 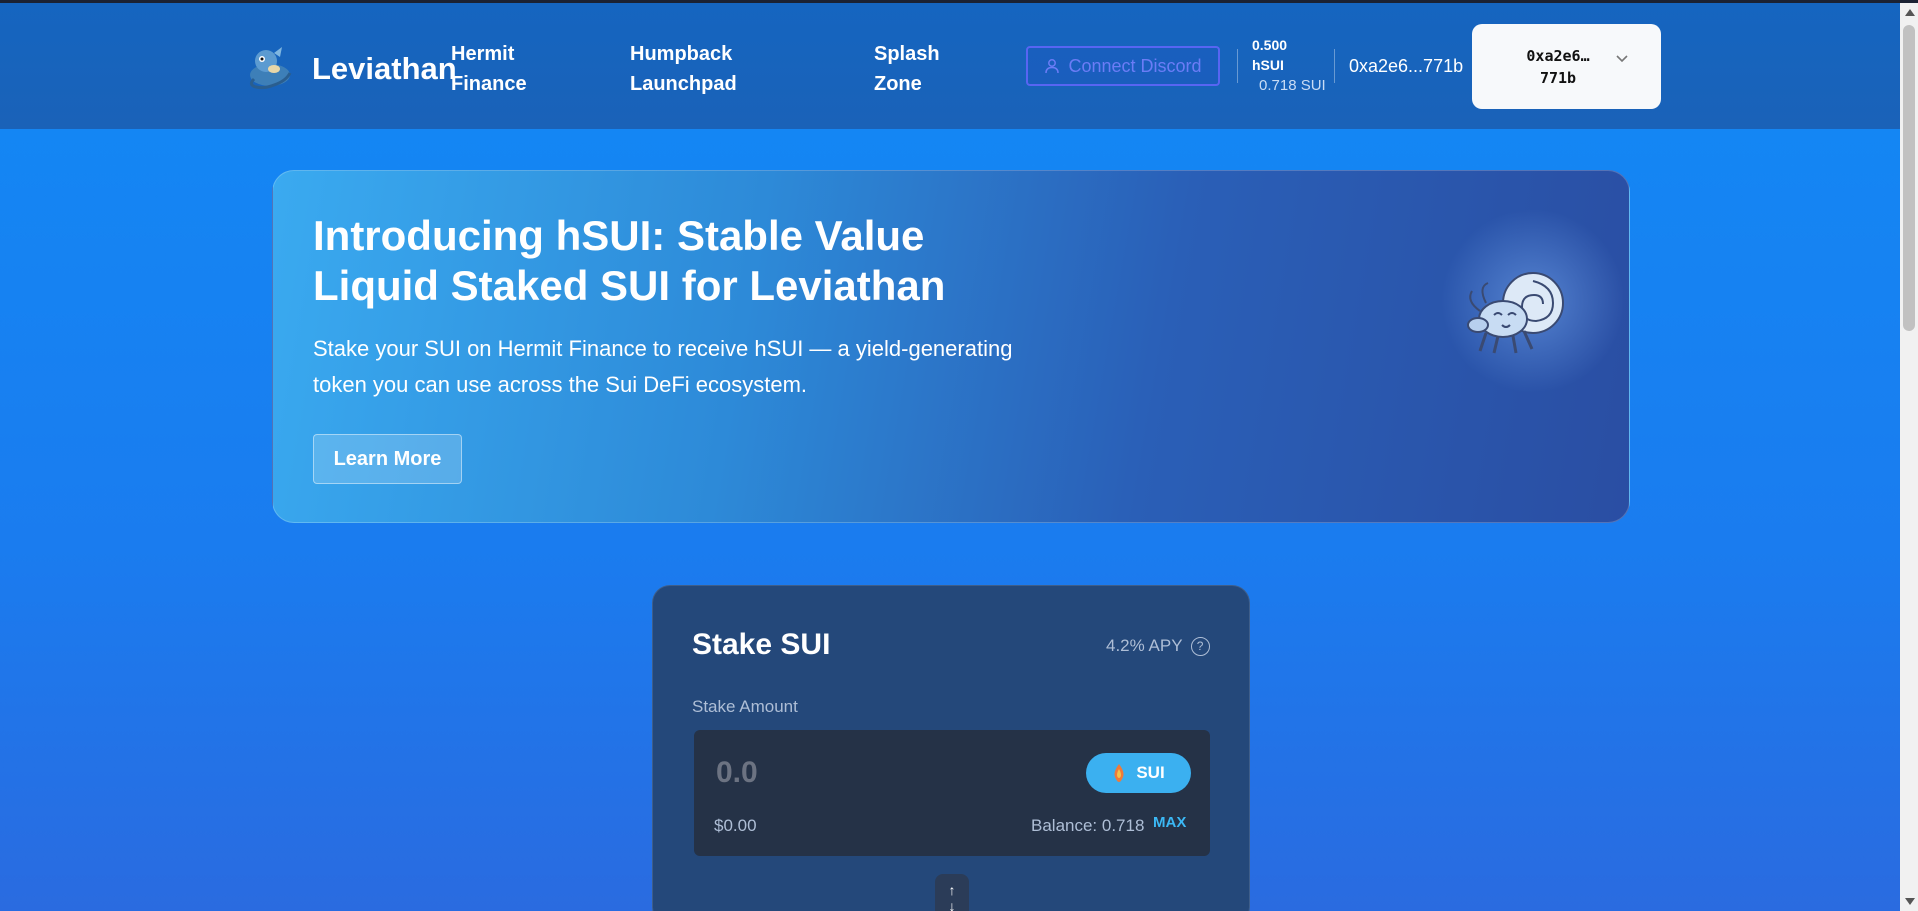 What do you see at coordinates (907, 69) in the screenshot?
I see `nav-splash-zone: Splash Zone` at bounding box center [907, 69].